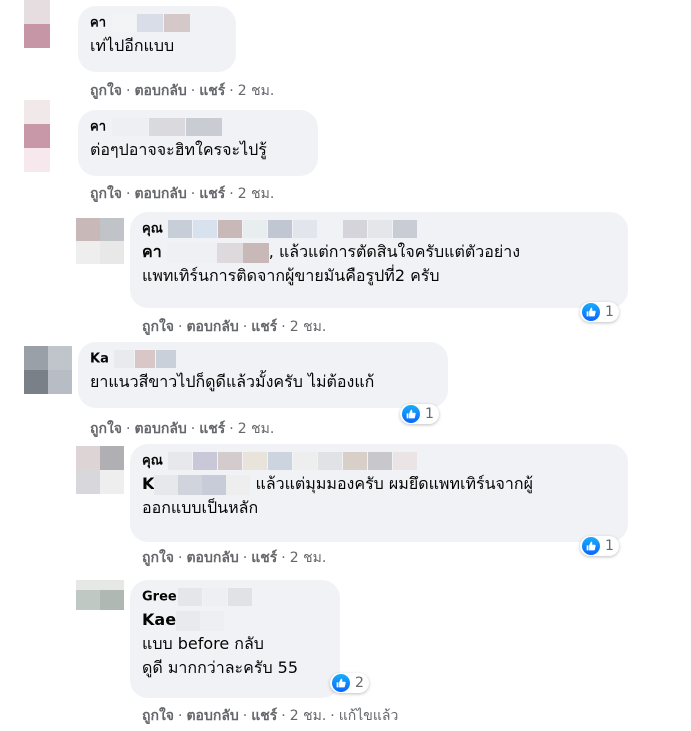  What do you see at coordinates (369, 716) in the screenshot?
I see `edited-label: แก้ไขแล้ว` at bounding box center [369, 716].